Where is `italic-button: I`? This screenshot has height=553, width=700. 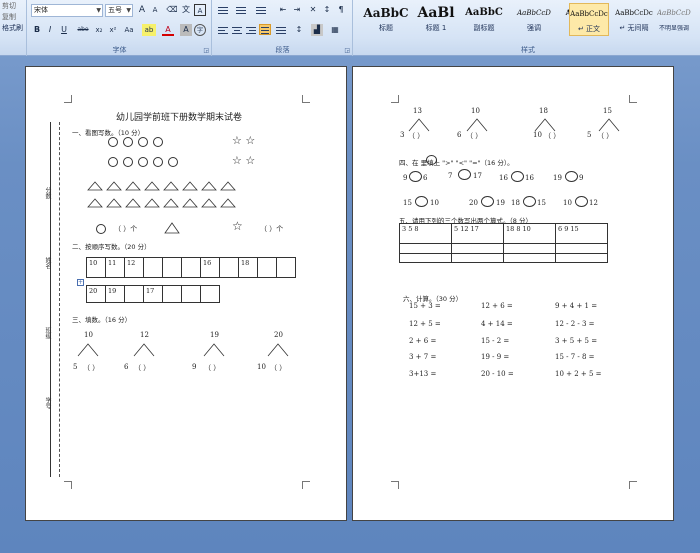
italic-button: I is located at coordinates (50, 30).